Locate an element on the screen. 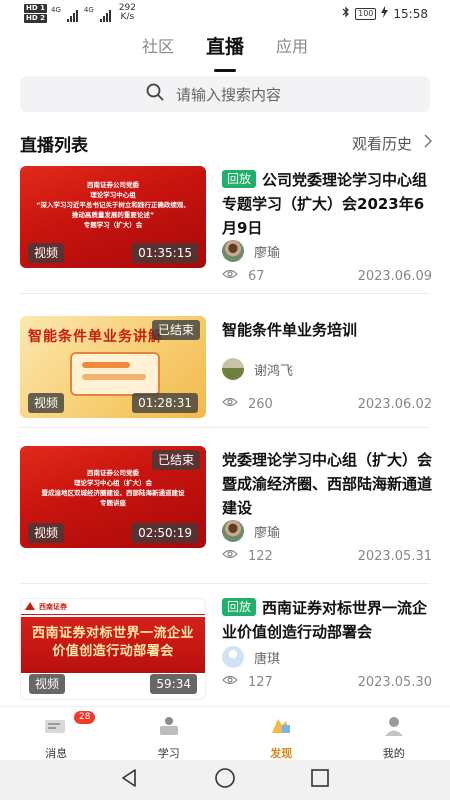 Image resolution: width=450 pixels, height=800 pixels. status-bar: HD 1 HD 2 4G 4G 292 K/s 100 15:58 is located at coordinates (225, 14).